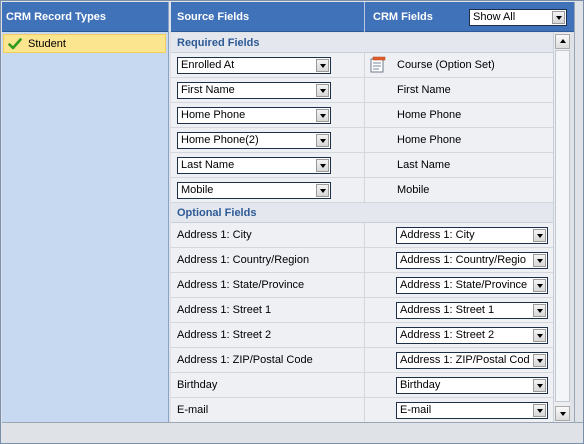 Image resolution: width=584 pixels, height=444 pixels. I want to click on optional-row: Address 1: Street 2 Address 1: Street 2, so click(362, 335).